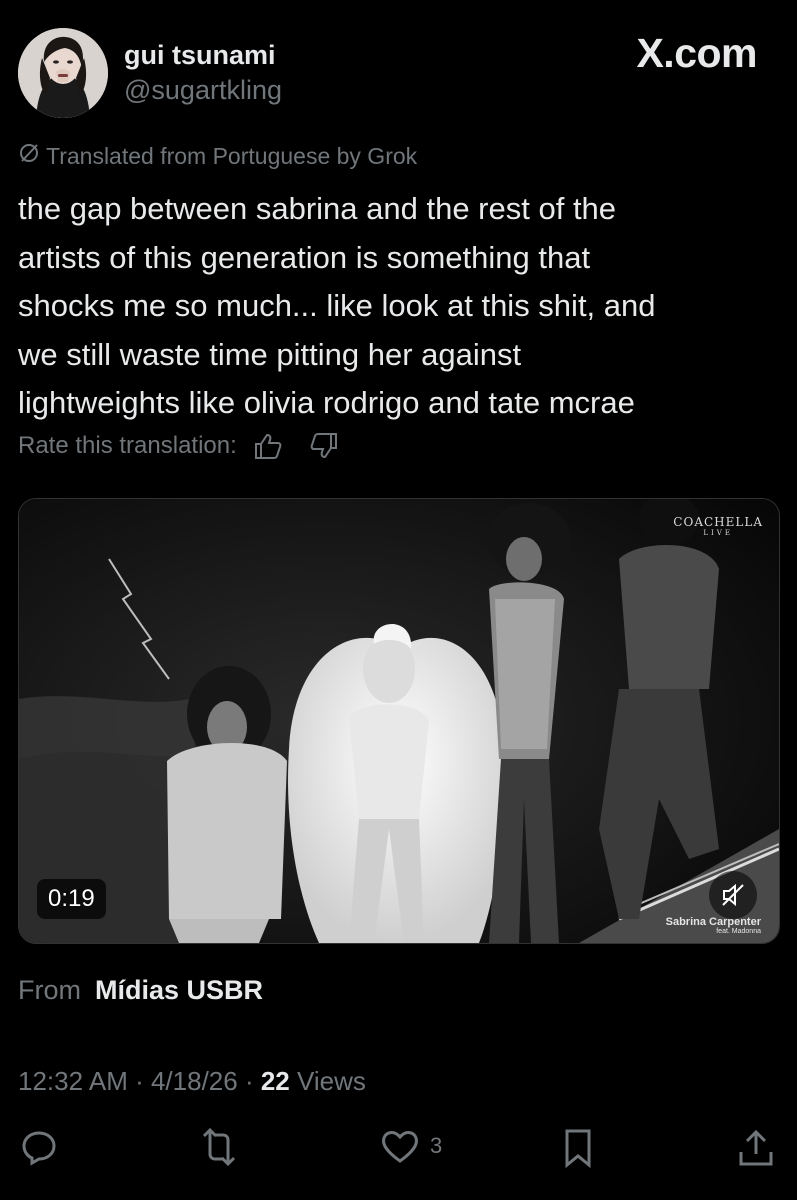  I want to click on share-icon, so click(756, 1147).